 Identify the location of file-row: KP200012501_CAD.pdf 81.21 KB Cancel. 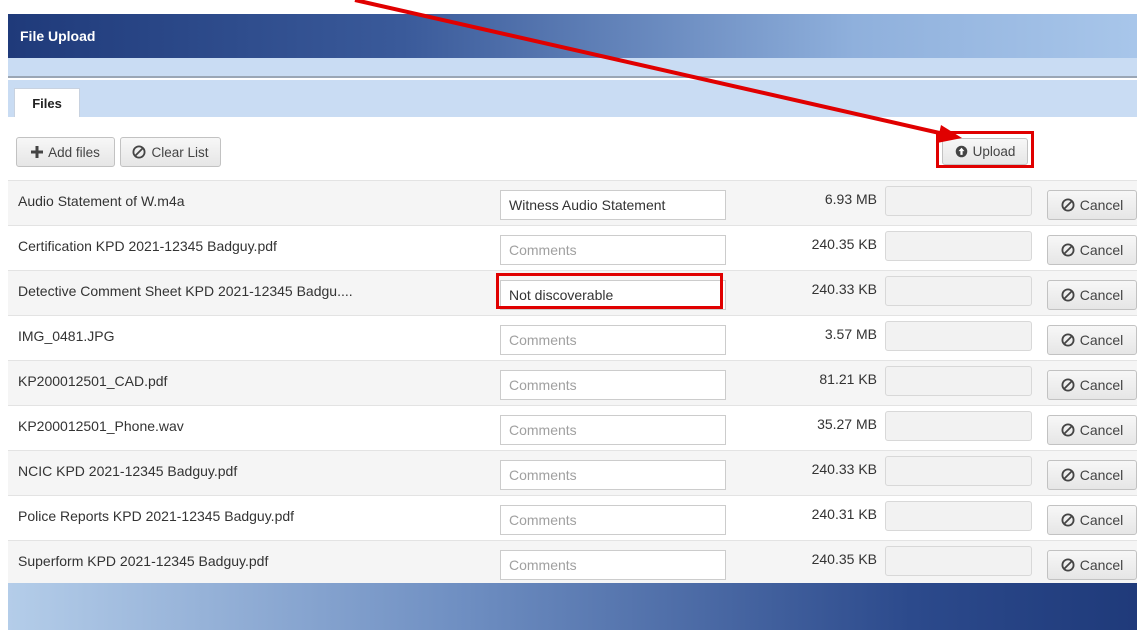
(572, 382).